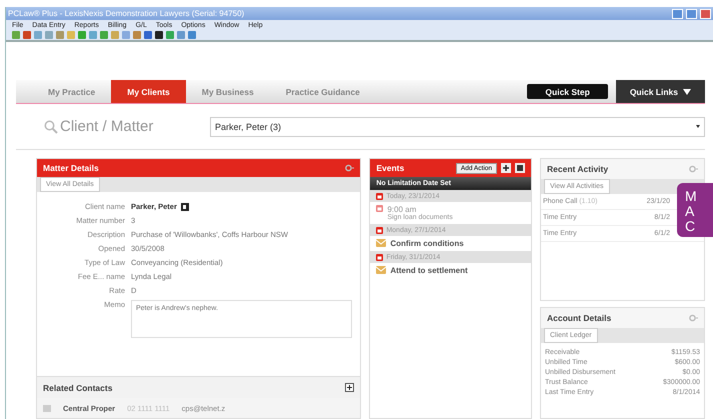 The width and height of the screenshot is (713, 419). Describe the element at coordinates (660, 91) in the screenshot. I see `quick-links-button: Quick Links` at that location.